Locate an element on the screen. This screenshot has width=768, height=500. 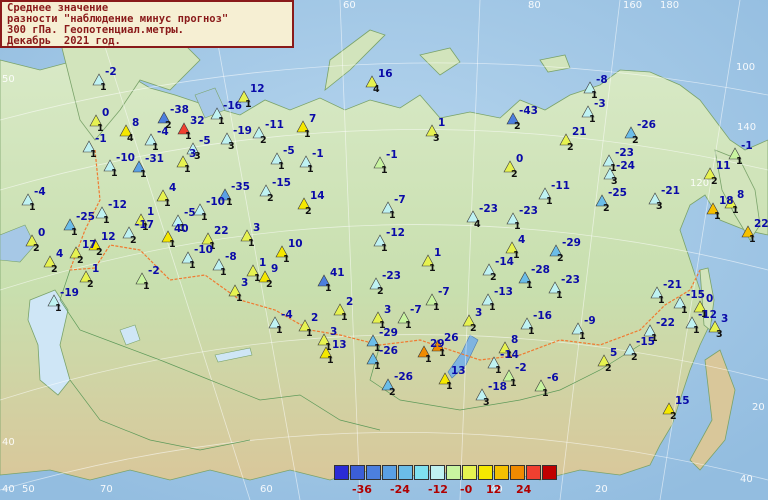
station-value: 17 is located at coordinates (89, 245).